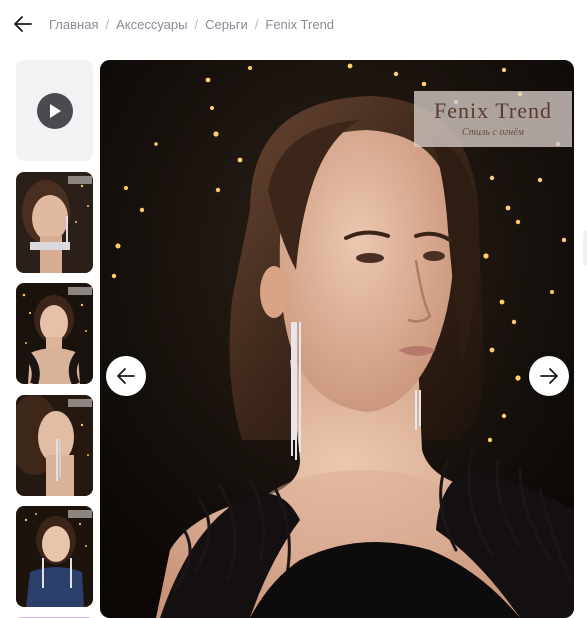  I want to click on breadcrumb-brand: Fenix Trend, so click(299, 24).